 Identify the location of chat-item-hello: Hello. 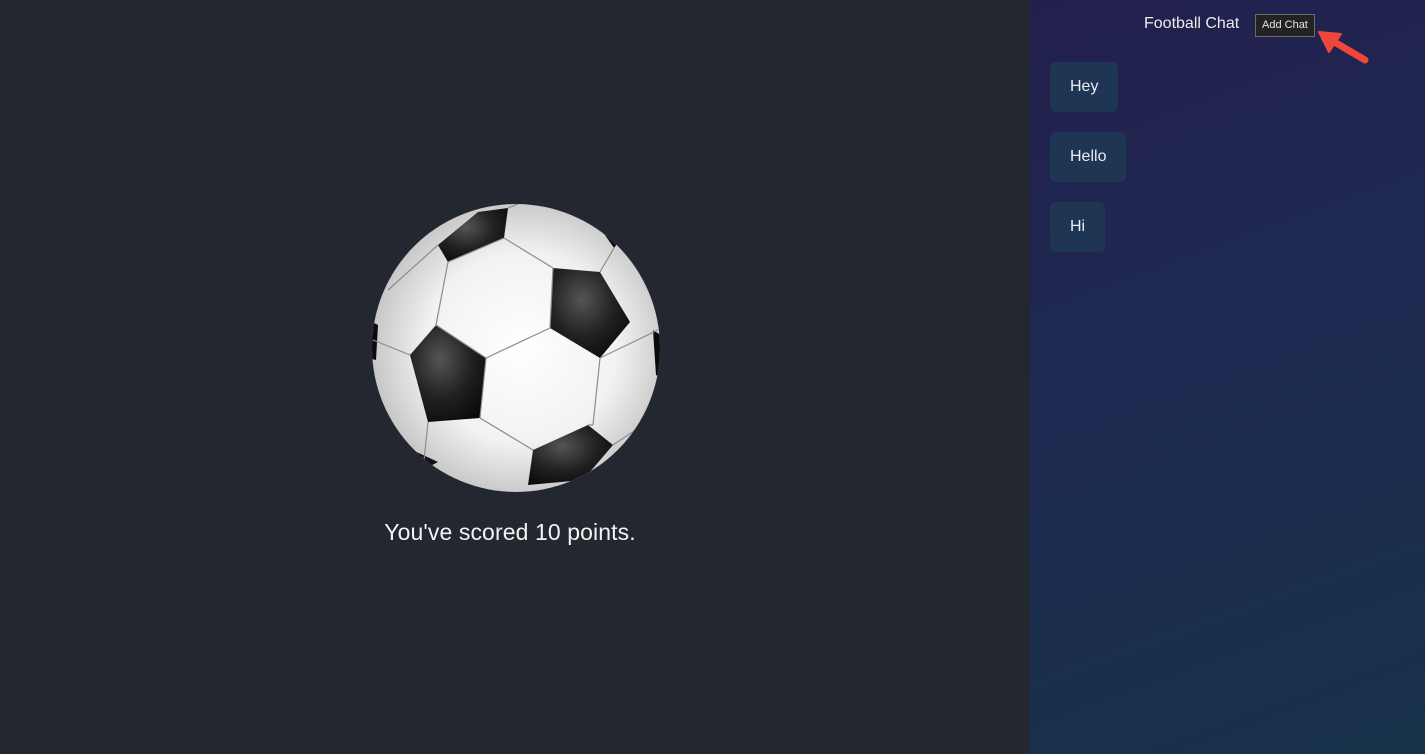
(1088, 157).